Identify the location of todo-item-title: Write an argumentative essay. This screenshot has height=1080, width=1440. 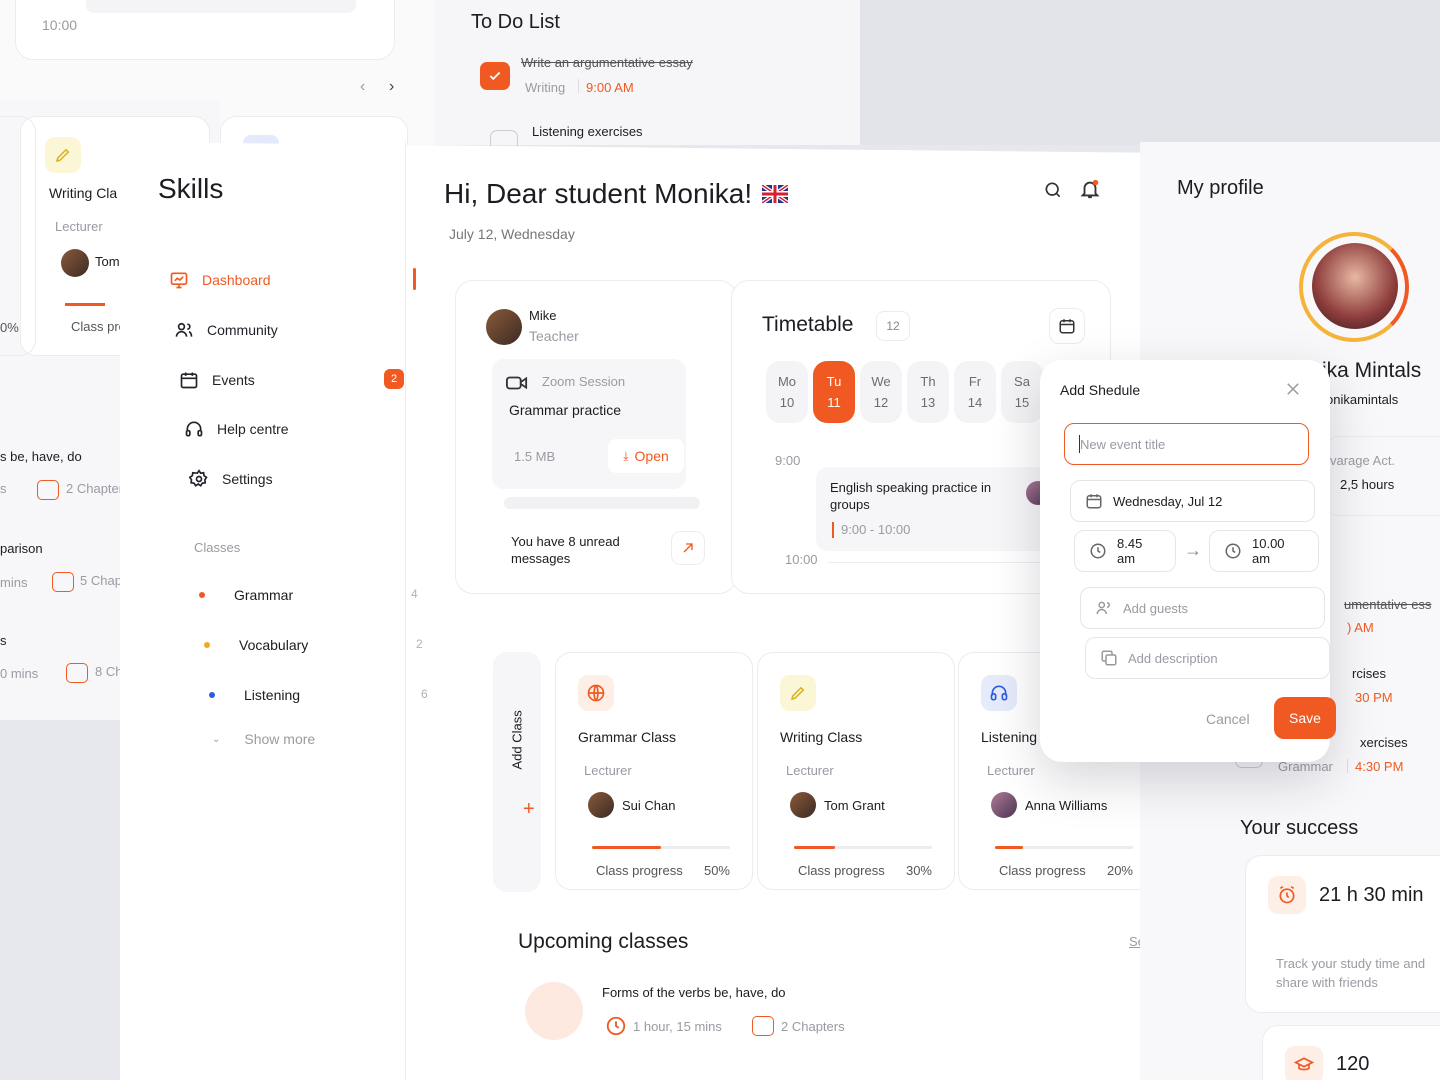
(607, 62).